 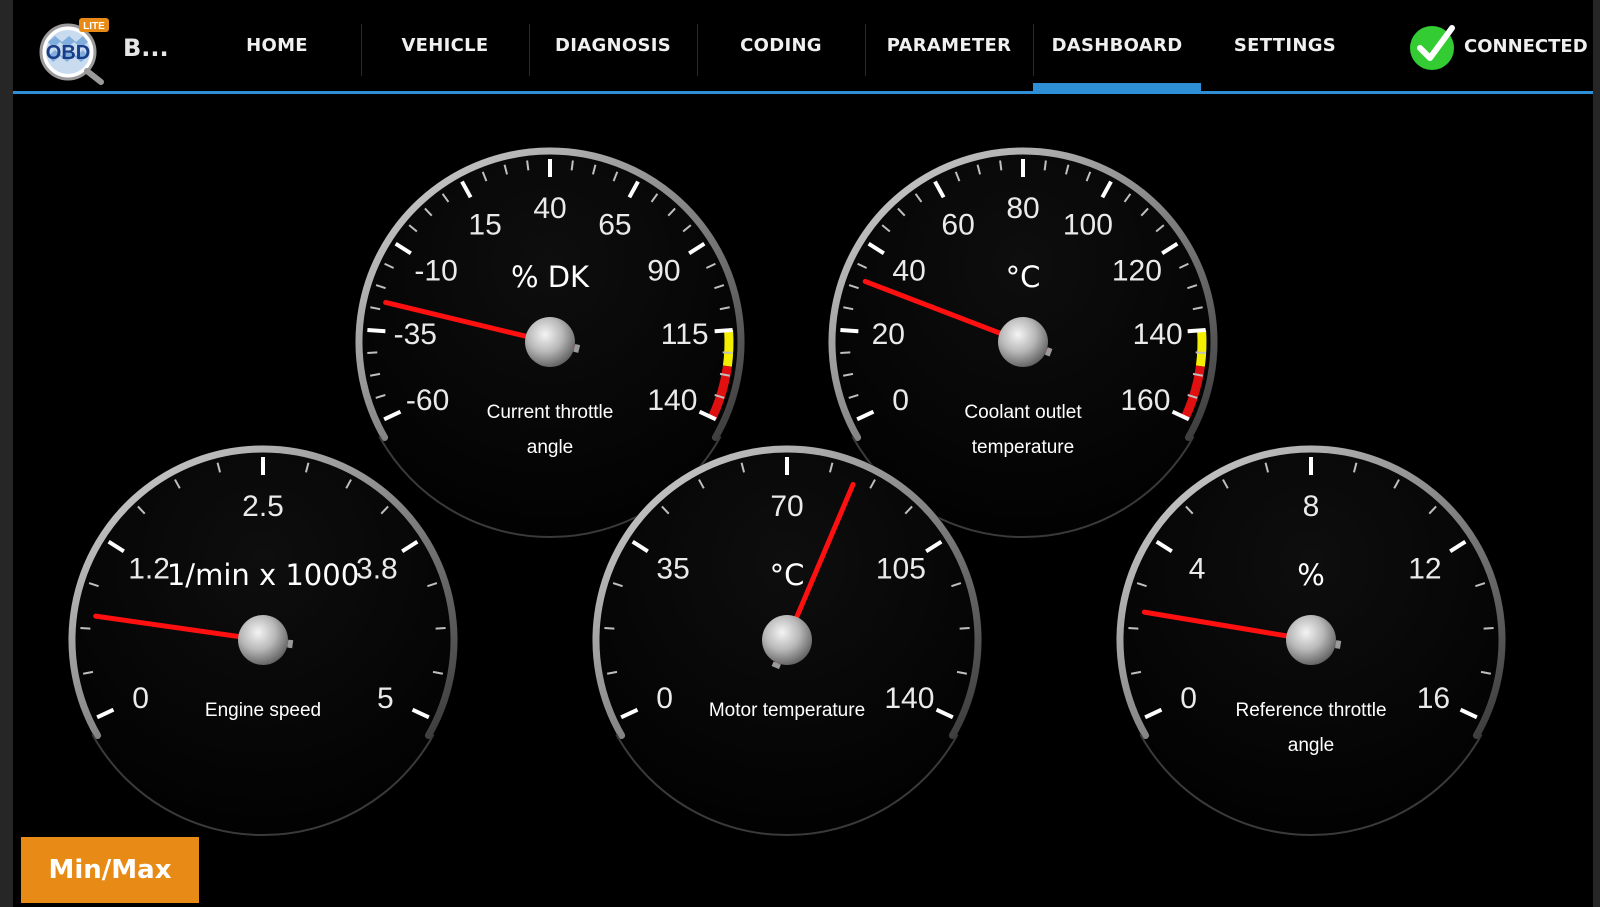 What do you see at coordinates (1197, 569) in the screenshot?
I see `tick-label: 4` at bounding box center [1197, 569].